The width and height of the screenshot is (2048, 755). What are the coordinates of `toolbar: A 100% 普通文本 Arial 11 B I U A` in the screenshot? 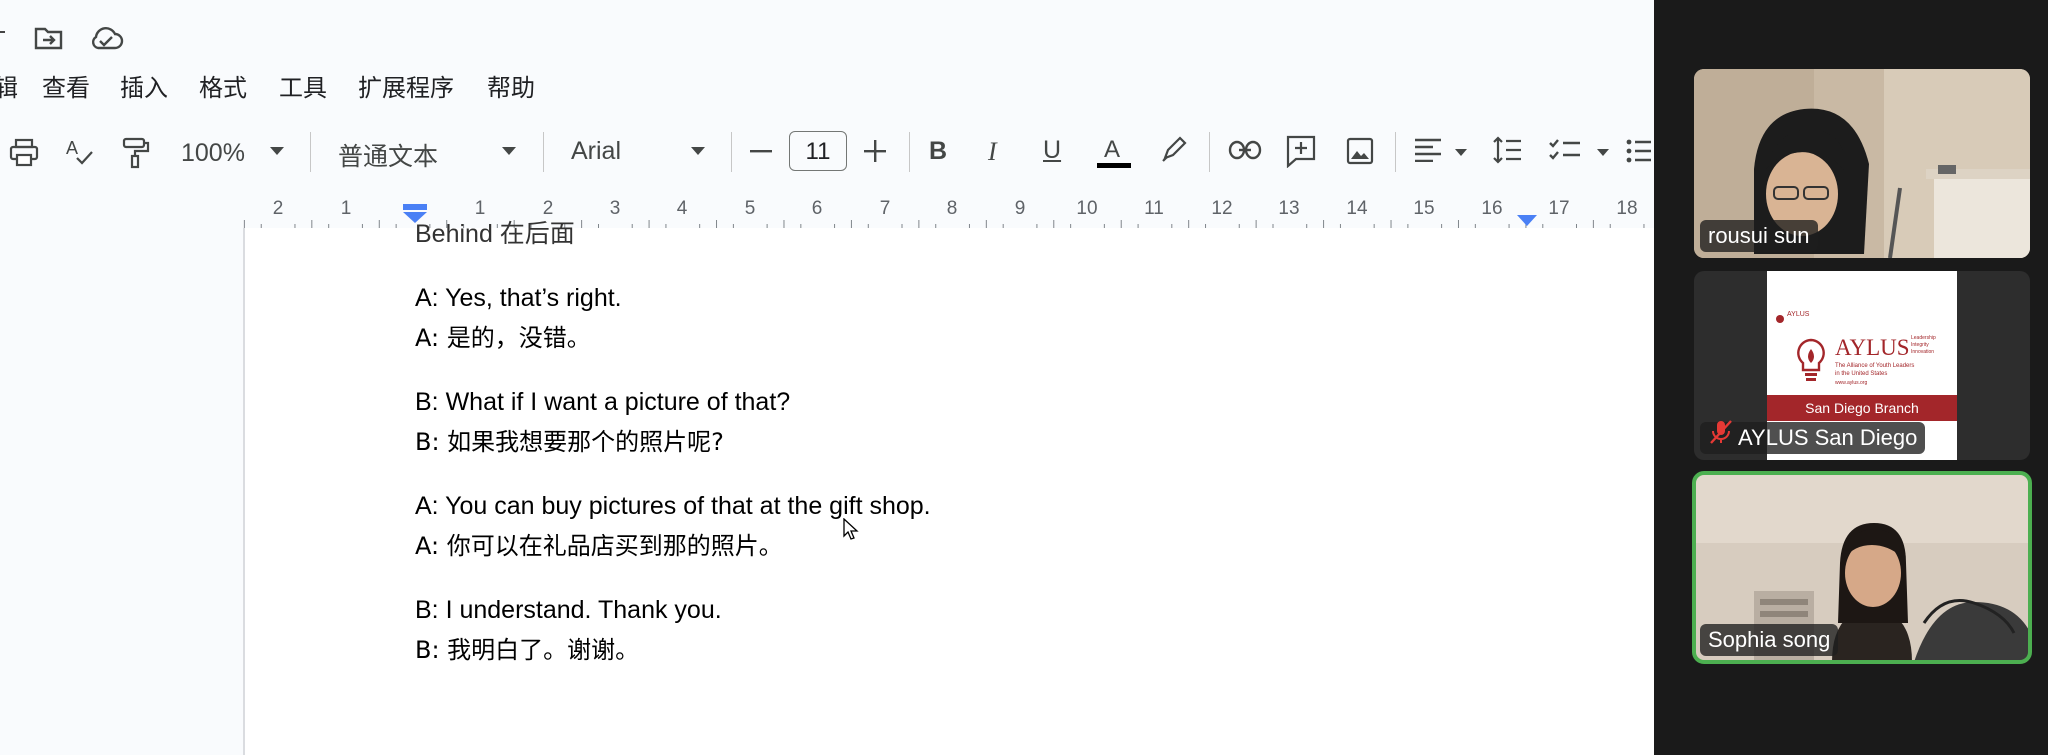 It's located at (827, 153).